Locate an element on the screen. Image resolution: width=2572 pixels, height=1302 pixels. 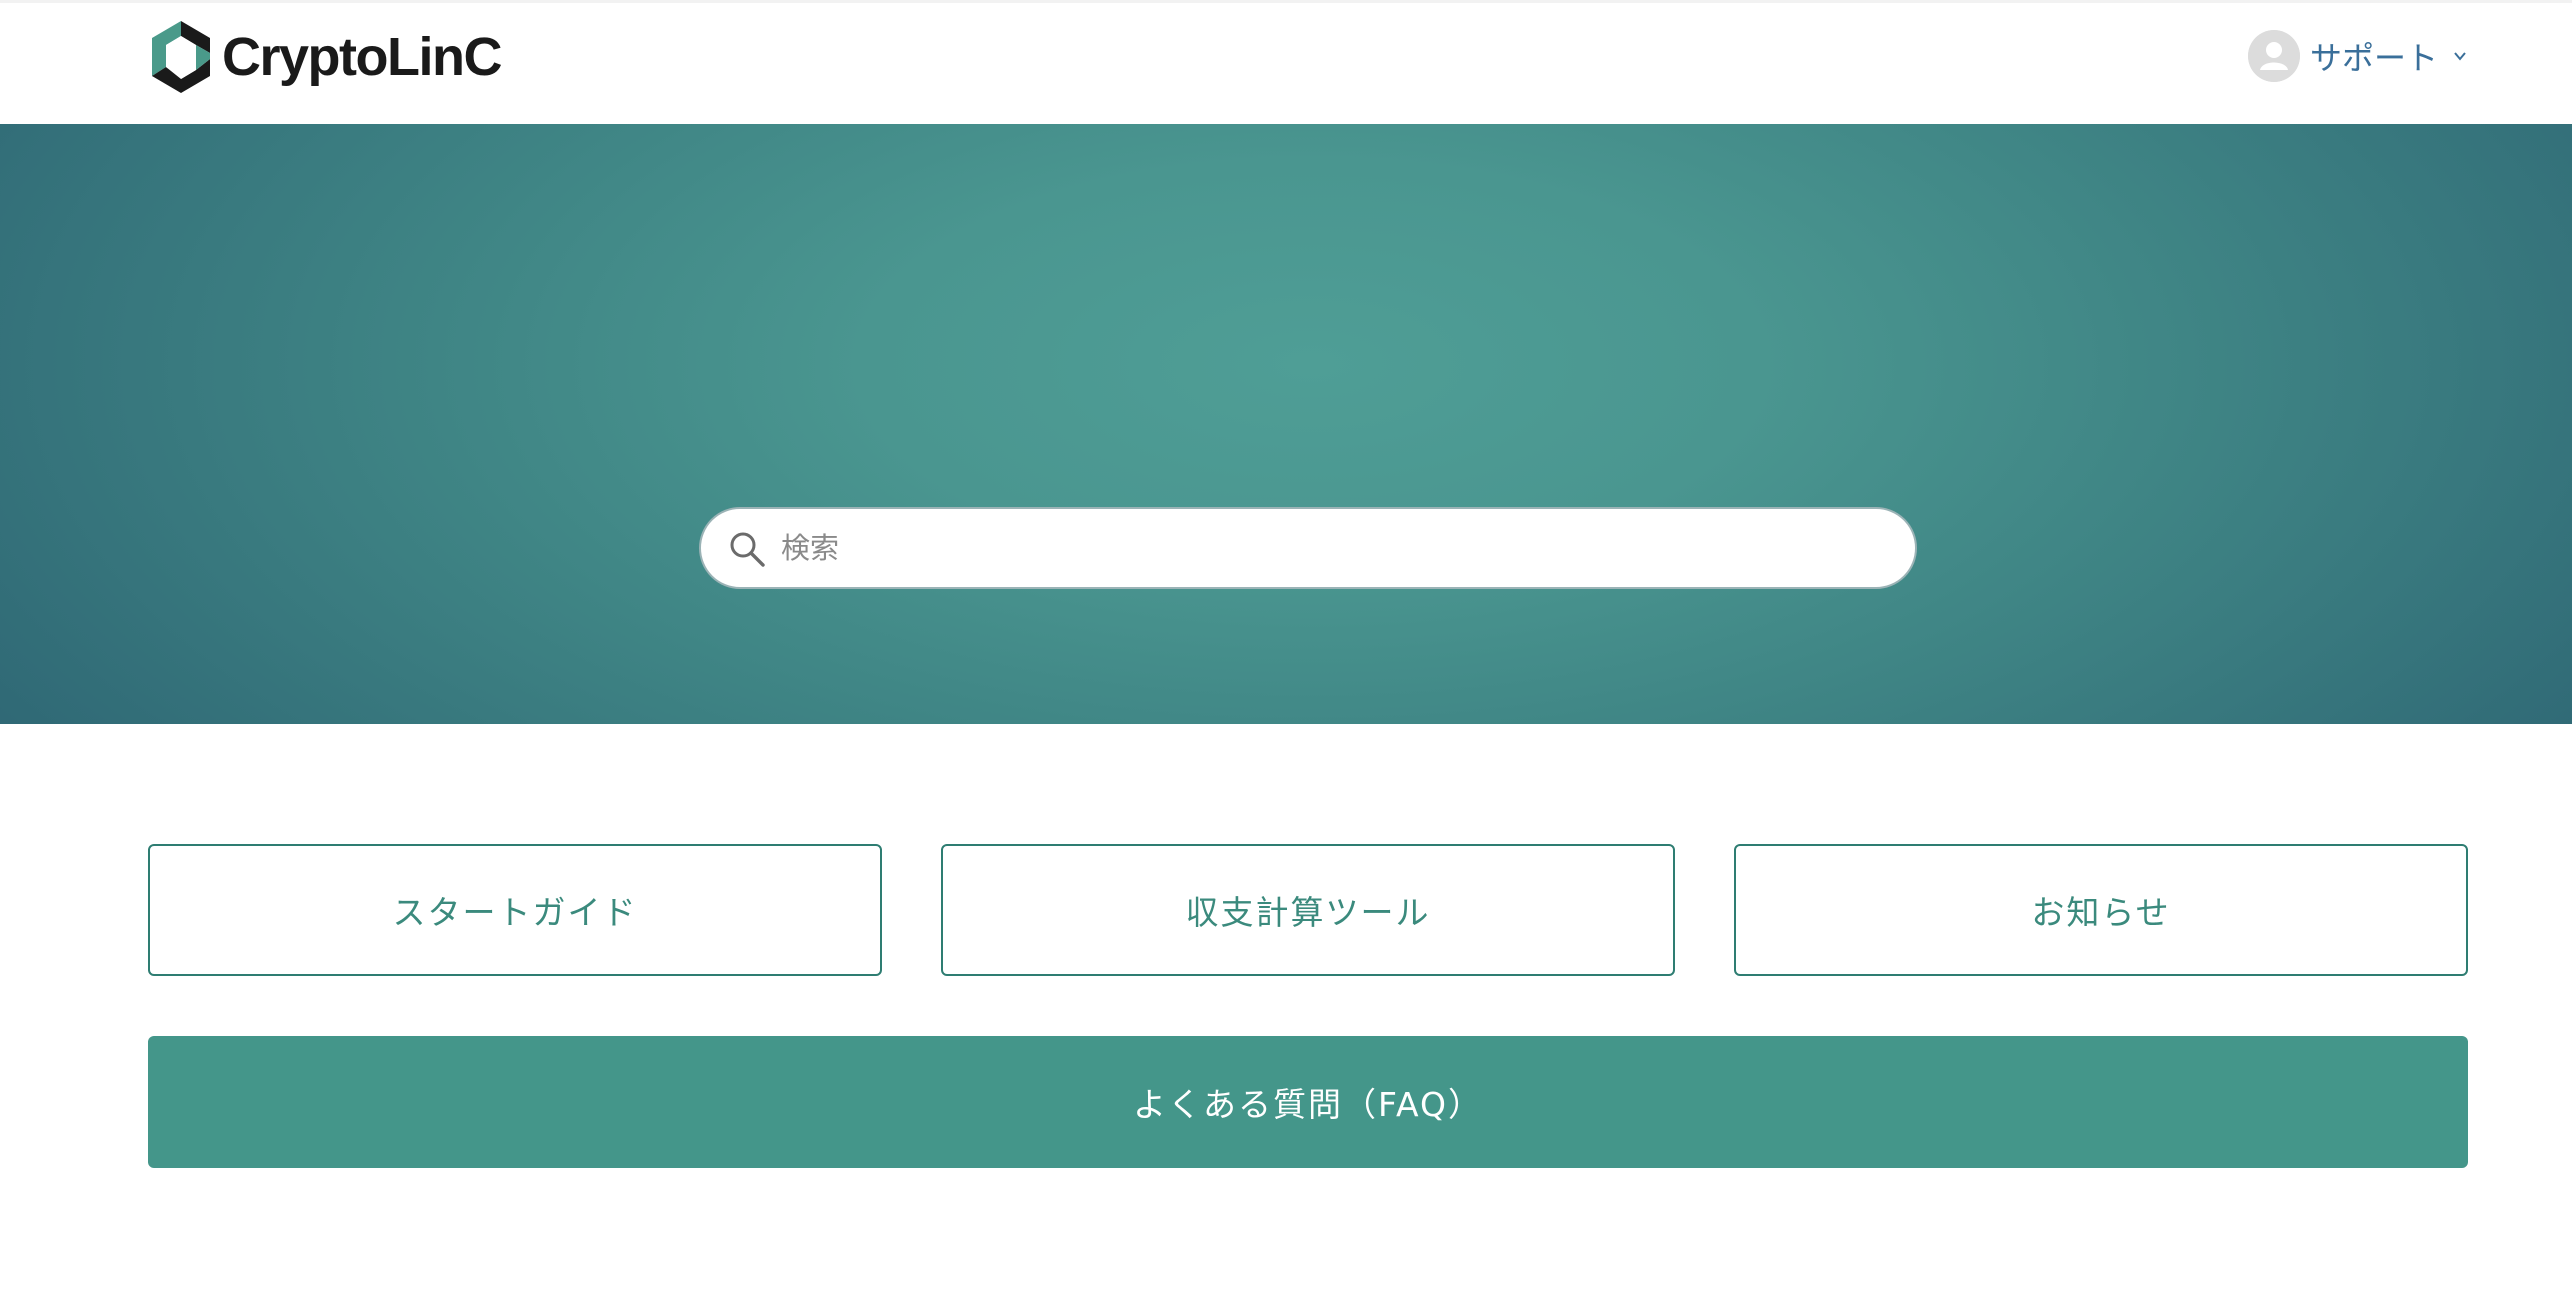
cryptolinc-hexagon-logo-icon is located at coordinates (181, 57).